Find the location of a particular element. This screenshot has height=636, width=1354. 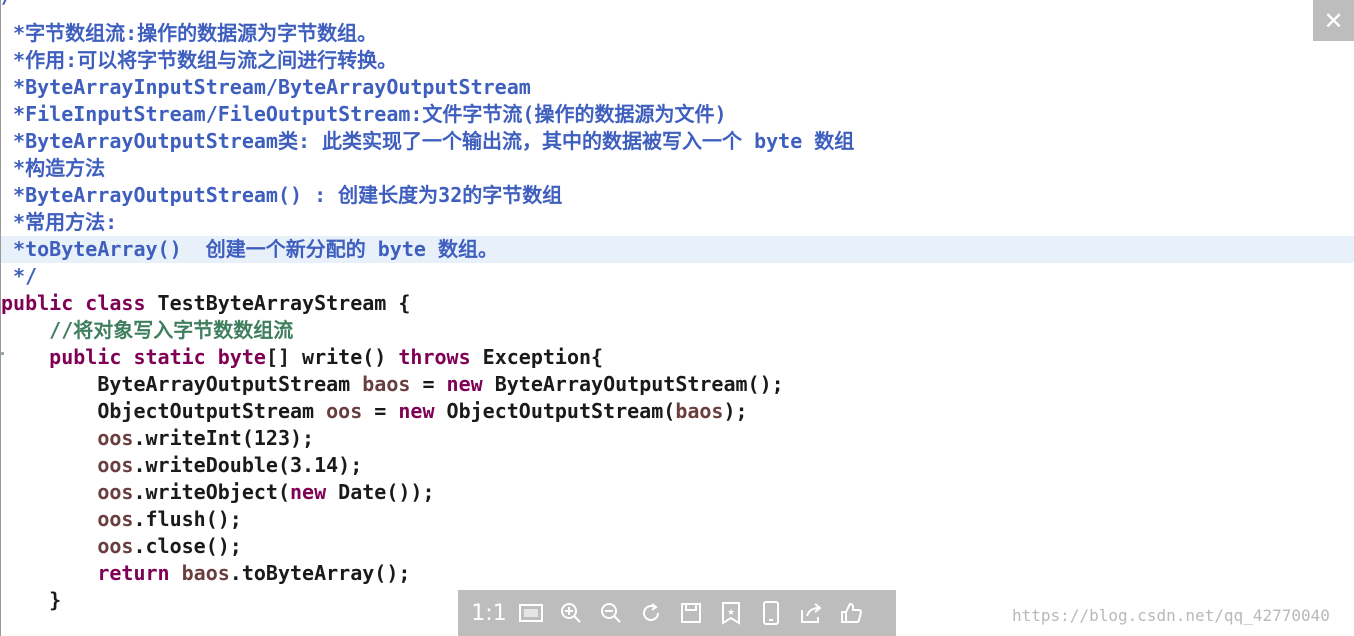

doc-line: */ is located at coordinates (19, 276).